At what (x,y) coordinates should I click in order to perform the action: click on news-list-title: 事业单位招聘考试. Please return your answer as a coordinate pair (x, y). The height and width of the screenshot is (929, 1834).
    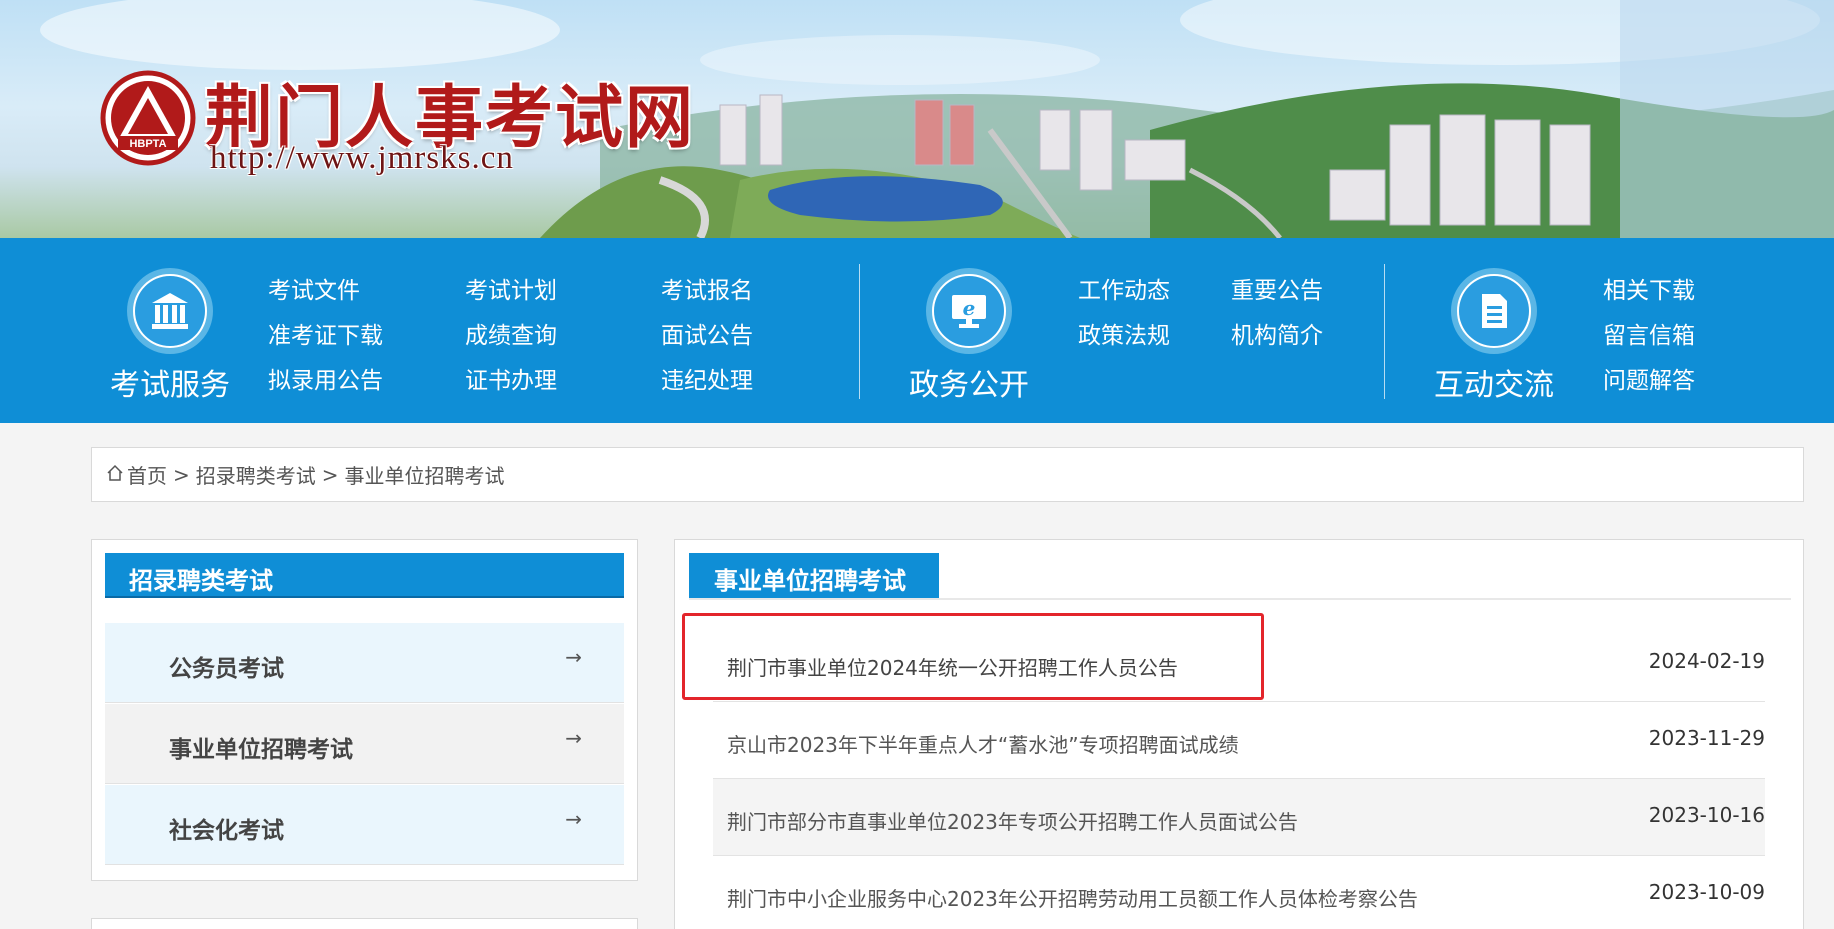
    Looking at the image, I should click on (810, 581).